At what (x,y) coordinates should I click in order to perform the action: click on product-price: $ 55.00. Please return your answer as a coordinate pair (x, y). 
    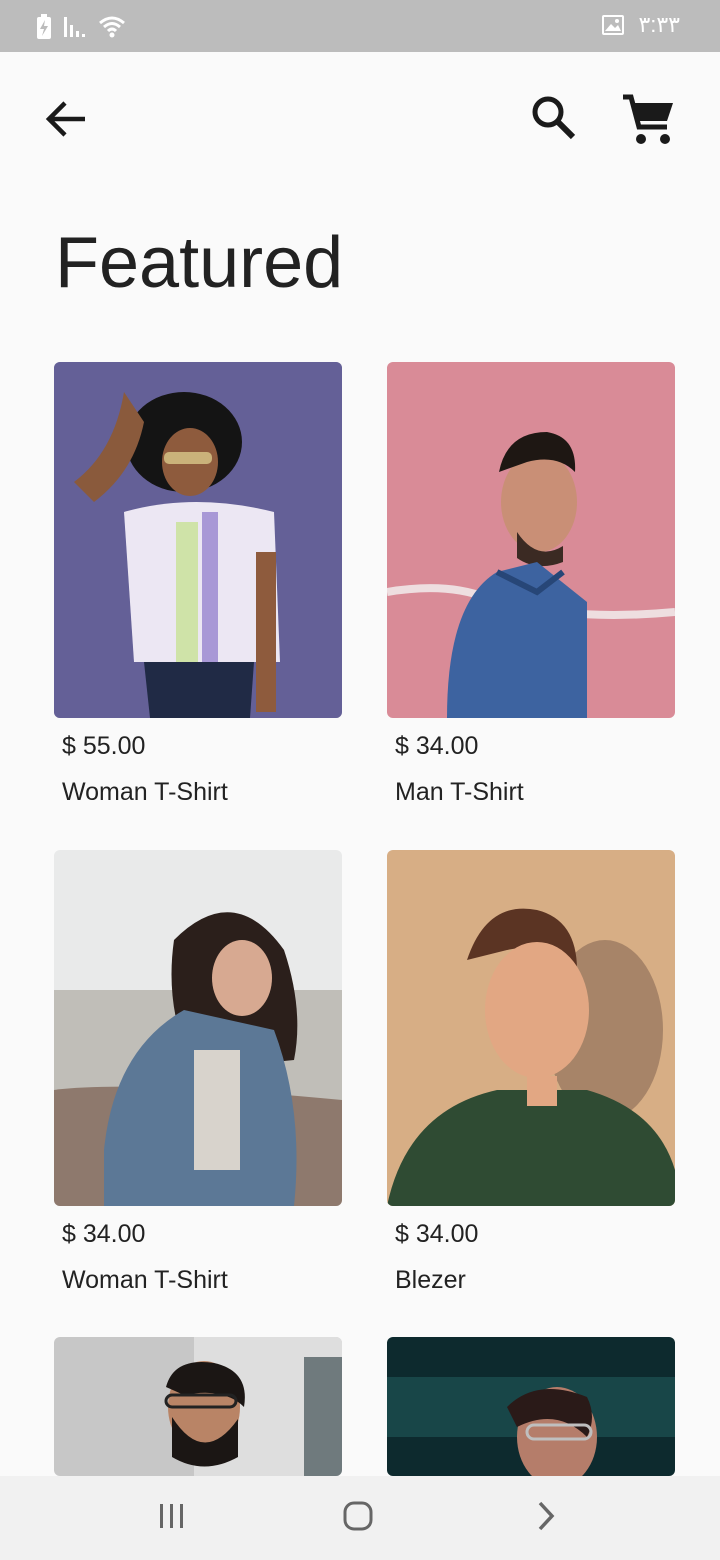
    Looking at the image, I should click on (104, 746).